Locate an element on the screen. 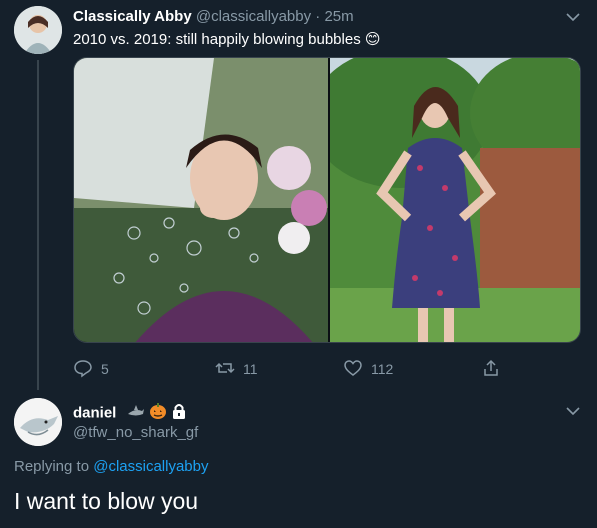  heart-icon is located at coordinates (353, 369).